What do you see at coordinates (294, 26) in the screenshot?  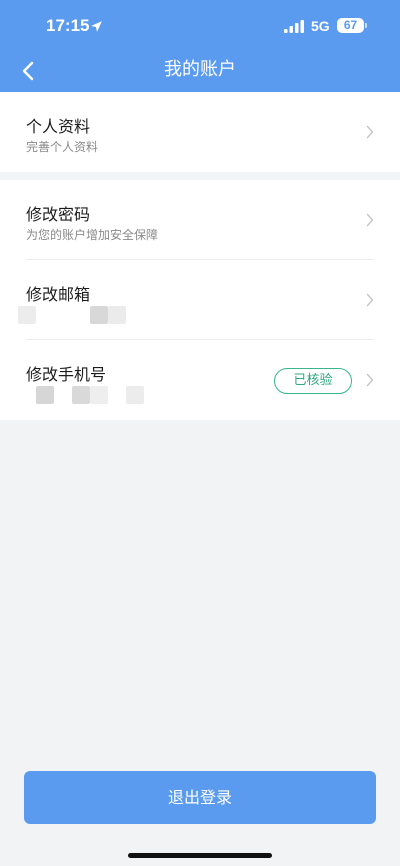 I see `signal-bars-icon` at bounding box center [294, 26].